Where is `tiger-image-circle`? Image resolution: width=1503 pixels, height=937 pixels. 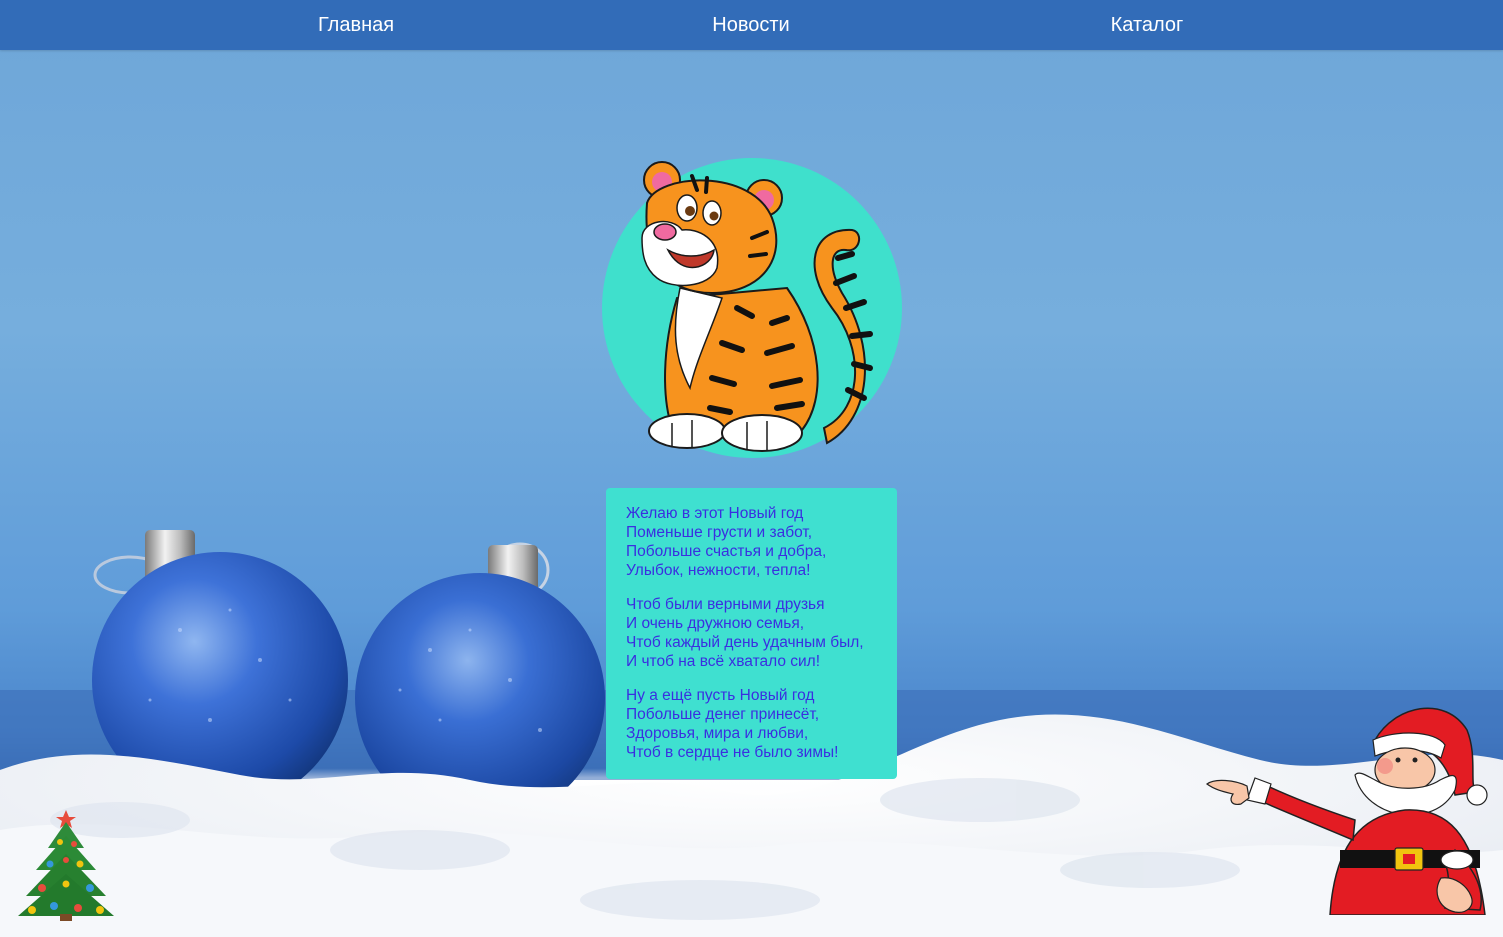 tiger-image-circle is located at coordinates (752, 308).